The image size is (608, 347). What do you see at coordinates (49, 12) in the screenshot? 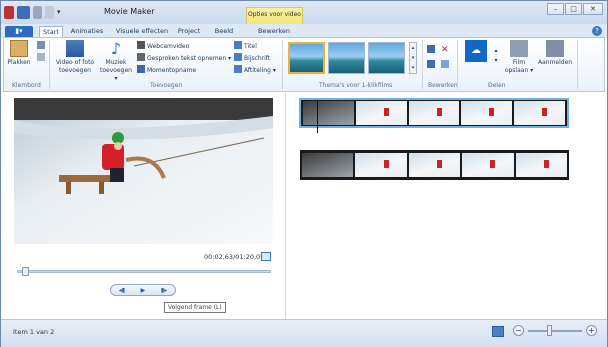
I see `redo-icon` at bounding box center [49, 12].